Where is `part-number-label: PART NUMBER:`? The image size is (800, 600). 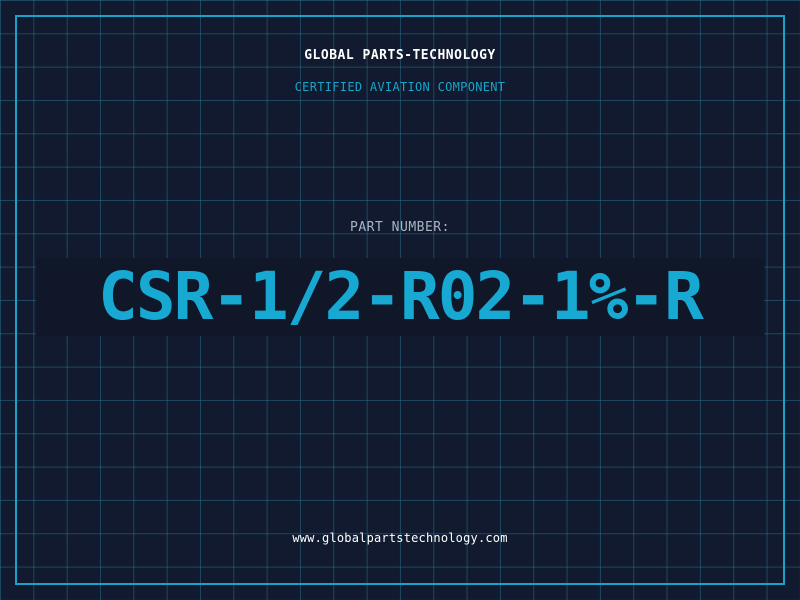
part-number-label: PART NUMBER: is located at coordinates (400, 227).